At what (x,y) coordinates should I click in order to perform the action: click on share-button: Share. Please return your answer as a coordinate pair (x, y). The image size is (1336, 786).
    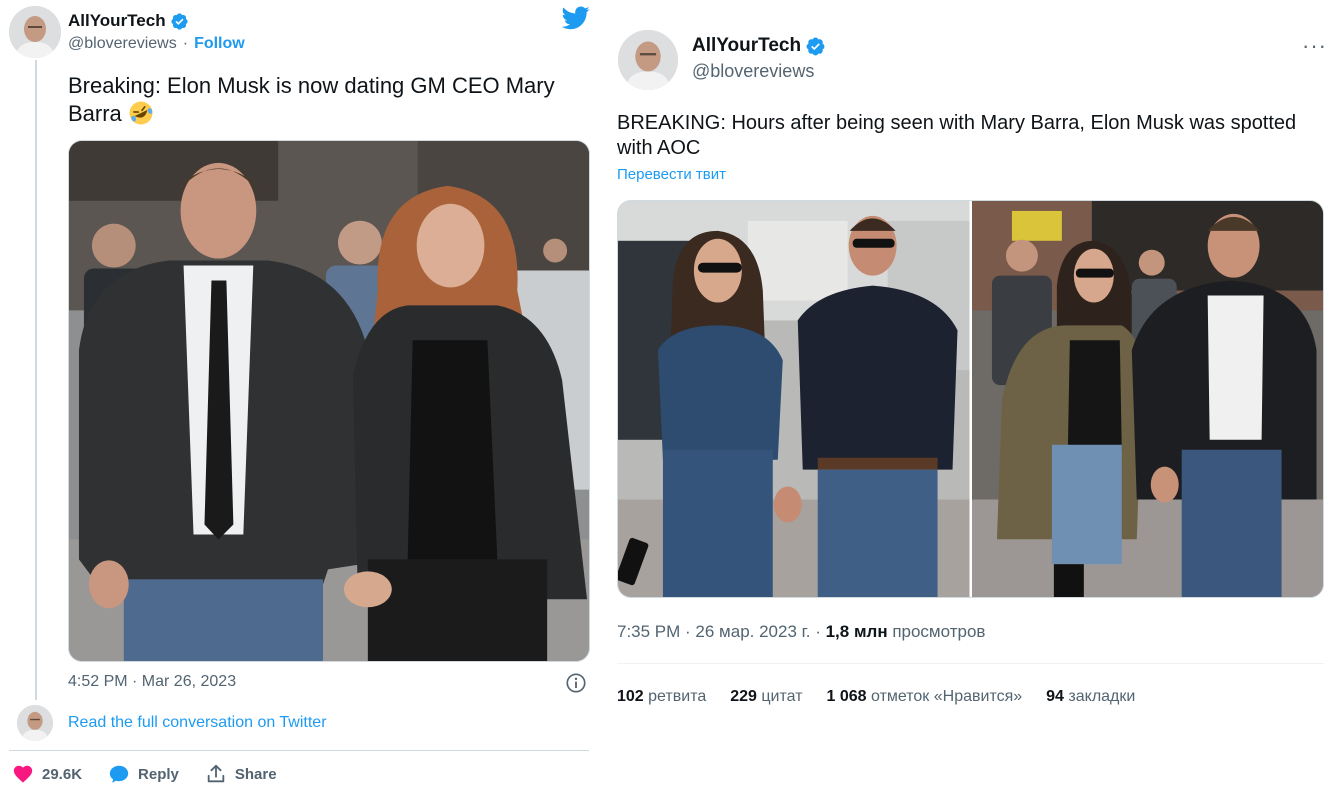
    Looking at the image, I should click on (241, 774).